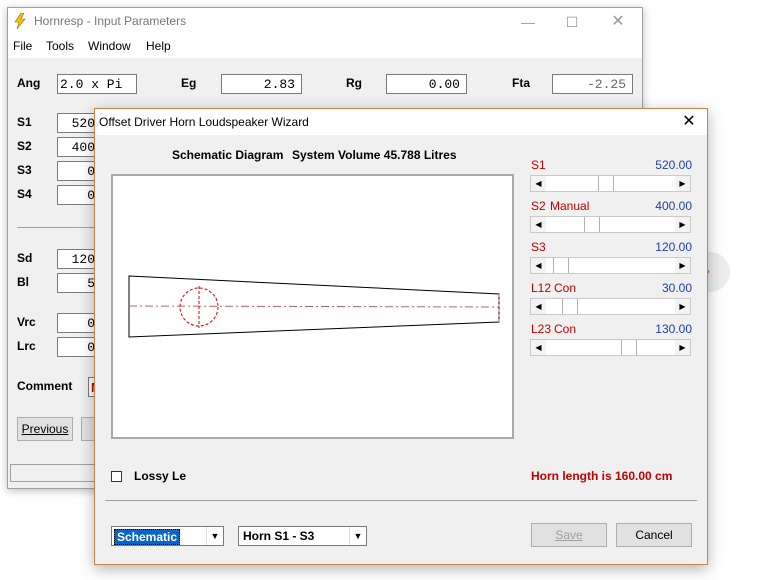 This screenshot has width=762, height=580. What do you see at coordinates (325, 47) in the screenshot?
I see `menu-bar: File Tools Window Help` at bounding box center [325, 47].